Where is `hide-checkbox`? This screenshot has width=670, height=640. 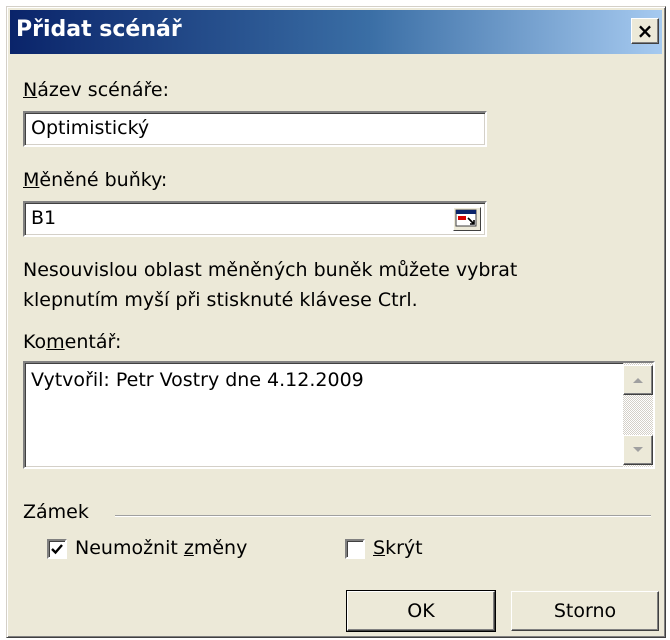
hide-checkbox is located at coordinates (355, 549).